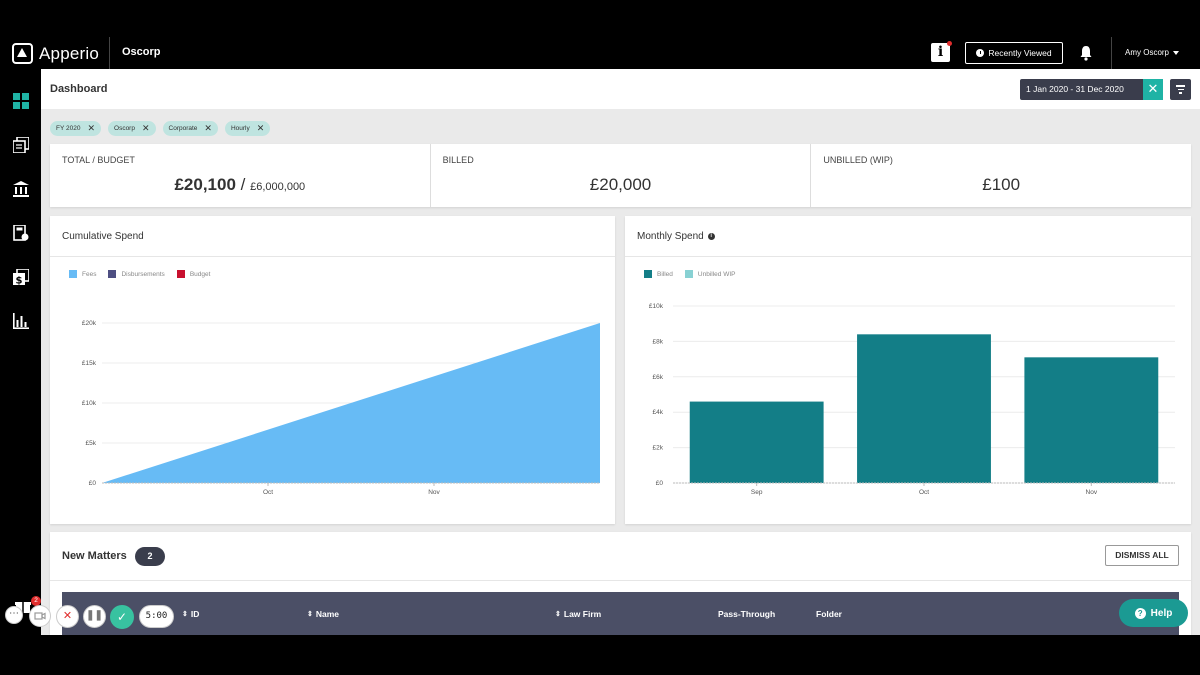 The height and width of the screenshot is (675, 1200). What do you see at coordinates (94, 616) in the screenshot?
I see `pause-button: ❚❚` at bounding box center [94, 616].